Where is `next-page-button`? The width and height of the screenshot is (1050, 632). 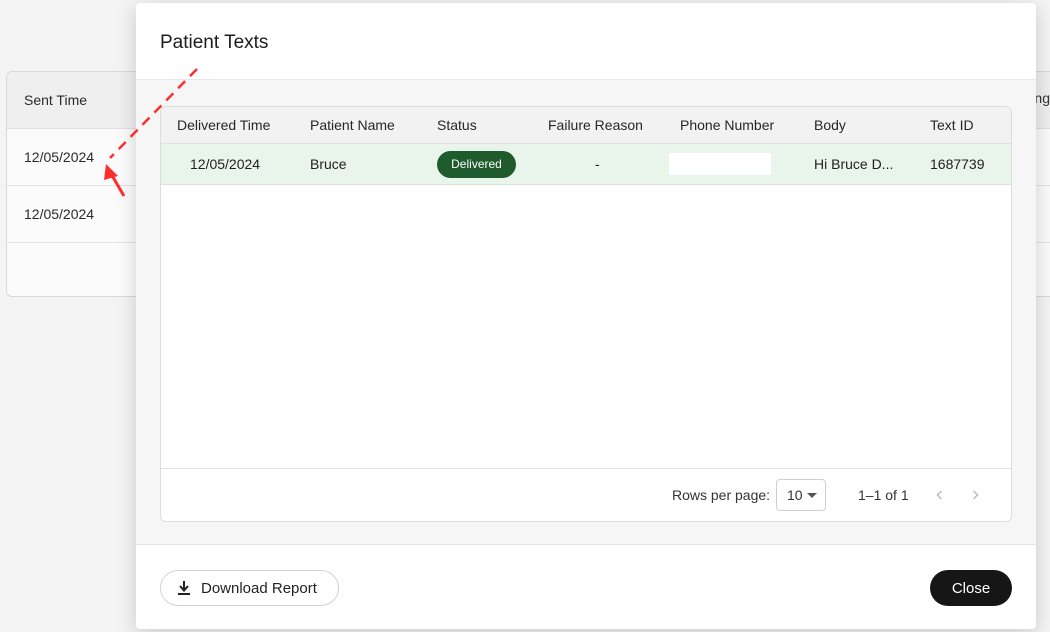 next-page-button is located at coordinates (975, 495).